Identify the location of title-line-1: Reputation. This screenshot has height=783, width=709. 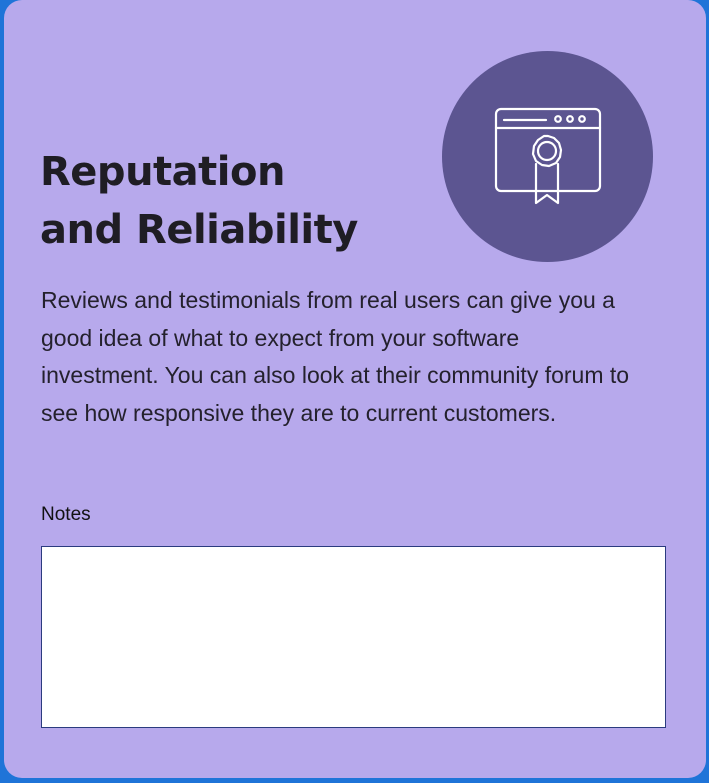
(162, 172).